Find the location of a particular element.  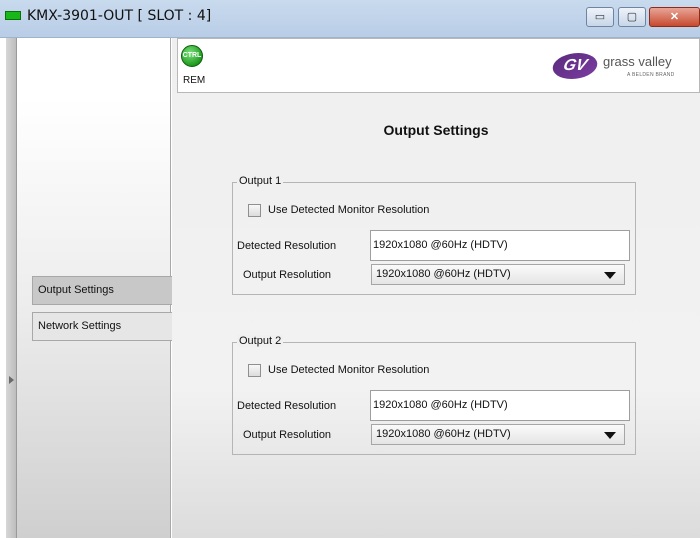

gv-logo-icon: GV is located at coordinates (575, 66).